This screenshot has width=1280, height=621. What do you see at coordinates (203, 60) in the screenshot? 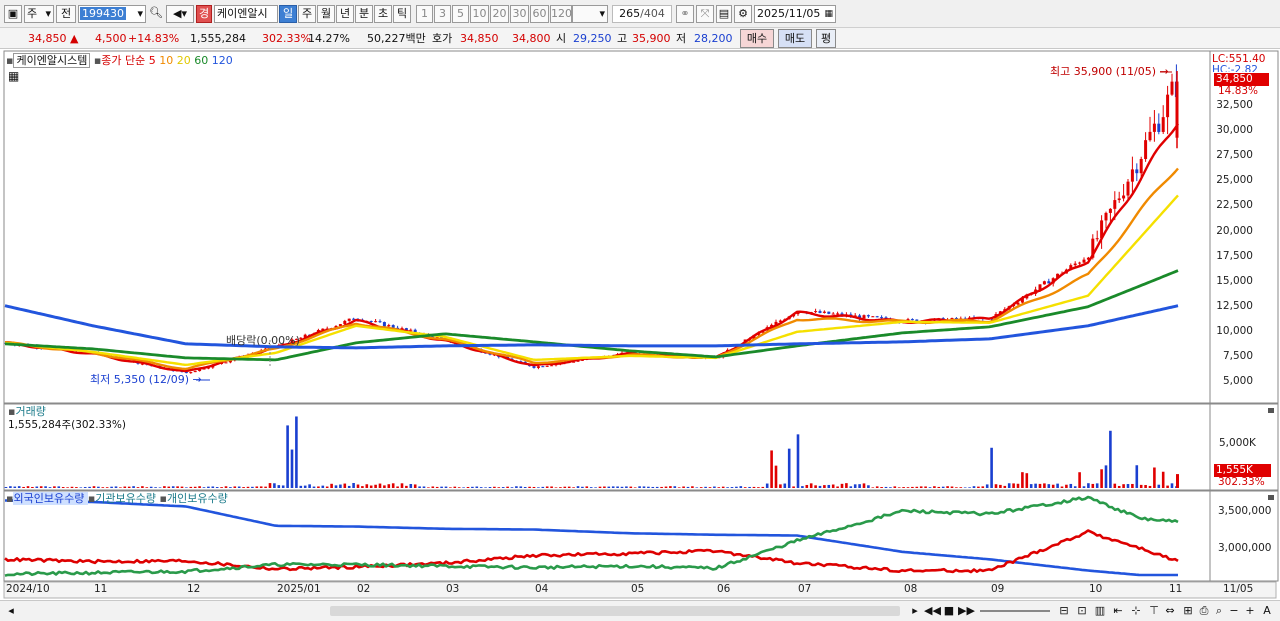
I see `ma-legend-60: 60` at bounding box center [203, 60].